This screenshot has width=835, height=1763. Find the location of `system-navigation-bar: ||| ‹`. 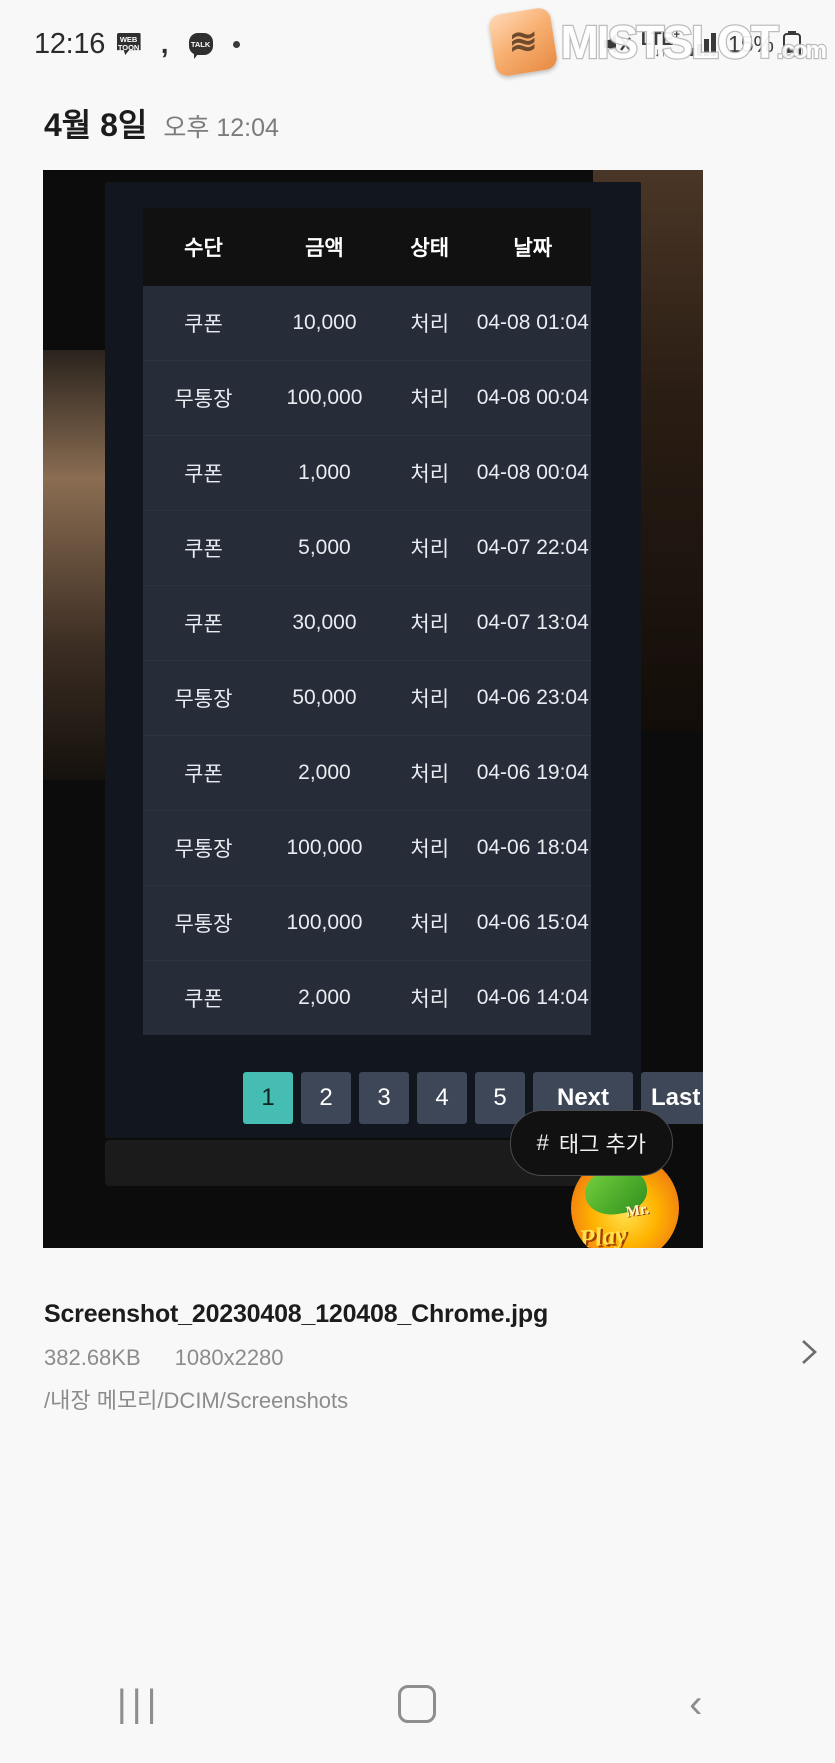

system-navigation-bar: ||| ‹ is located at coordinates (417, 1704).